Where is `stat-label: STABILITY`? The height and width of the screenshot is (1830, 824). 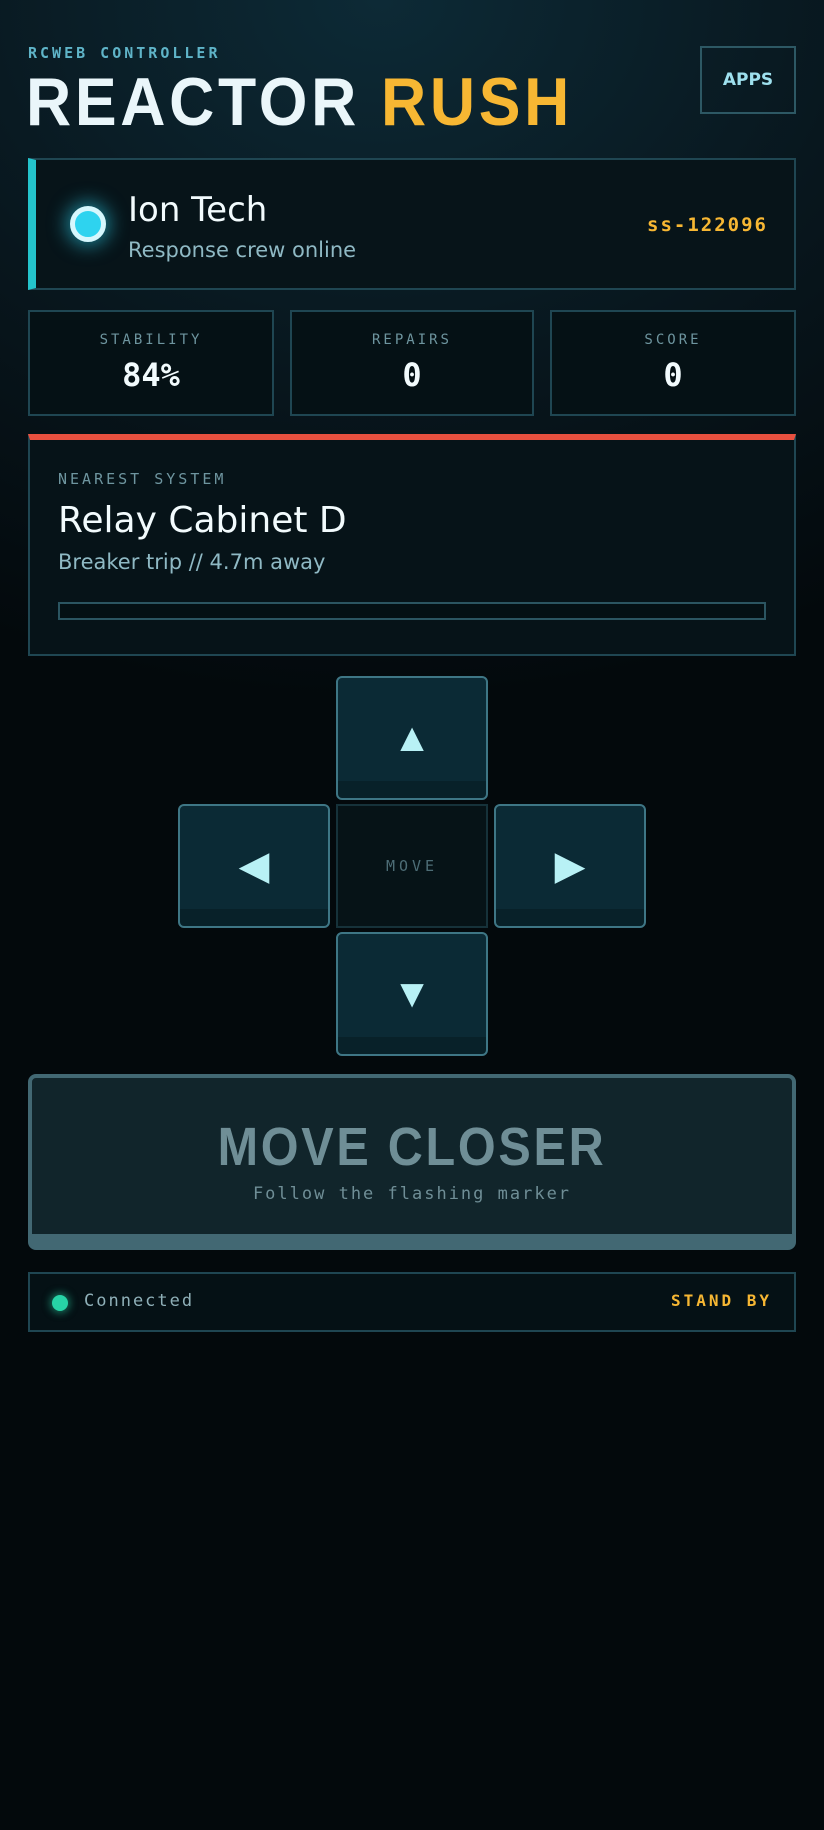
stat-label: STABILITY is located at coordinates (151, 340).